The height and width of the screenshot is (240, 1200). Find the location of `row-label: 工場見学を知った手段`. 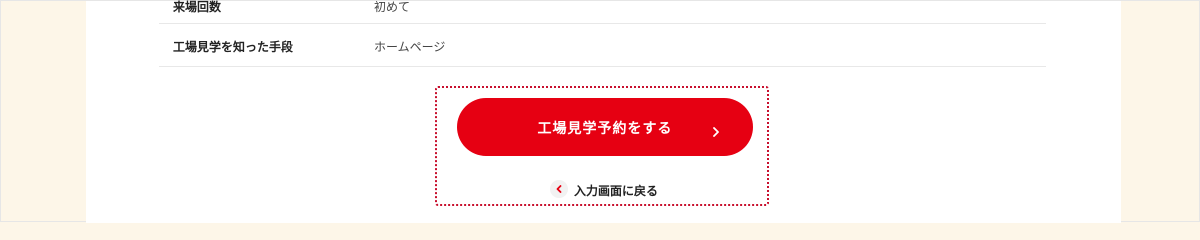

row-label: 工場見学を知った手段 is located at coordinates (233, 47).